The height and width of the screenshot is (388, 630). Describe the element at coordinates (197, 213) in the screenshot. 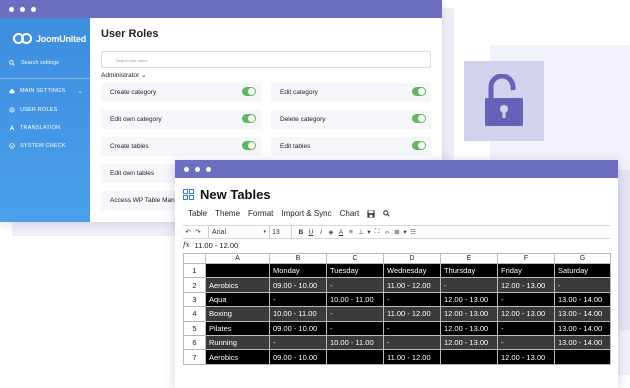

I see `menu-table: Table` at that location.